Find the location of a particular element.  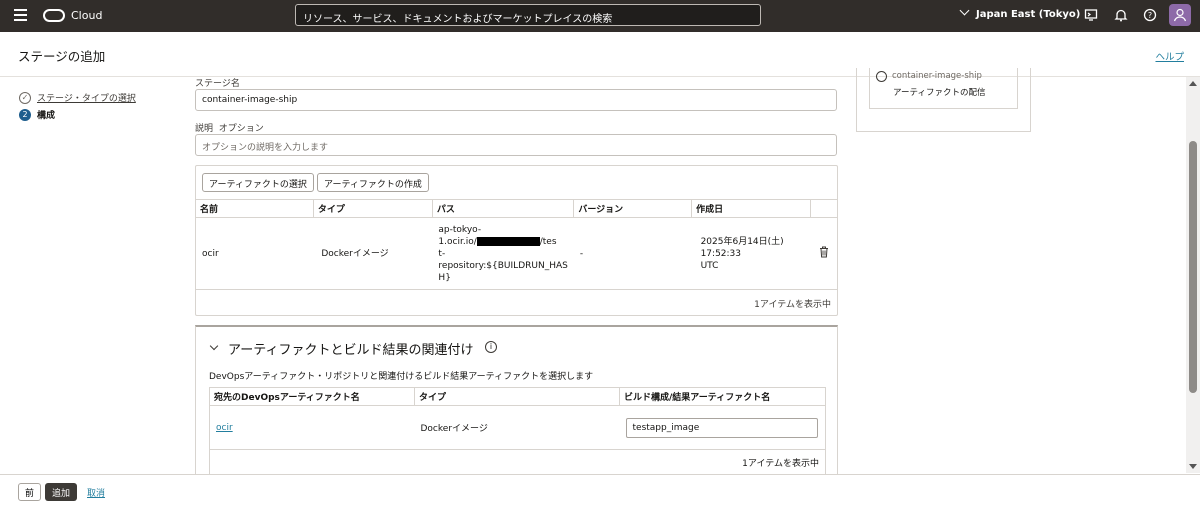

redacted-block is located at coordinates (508, 241).